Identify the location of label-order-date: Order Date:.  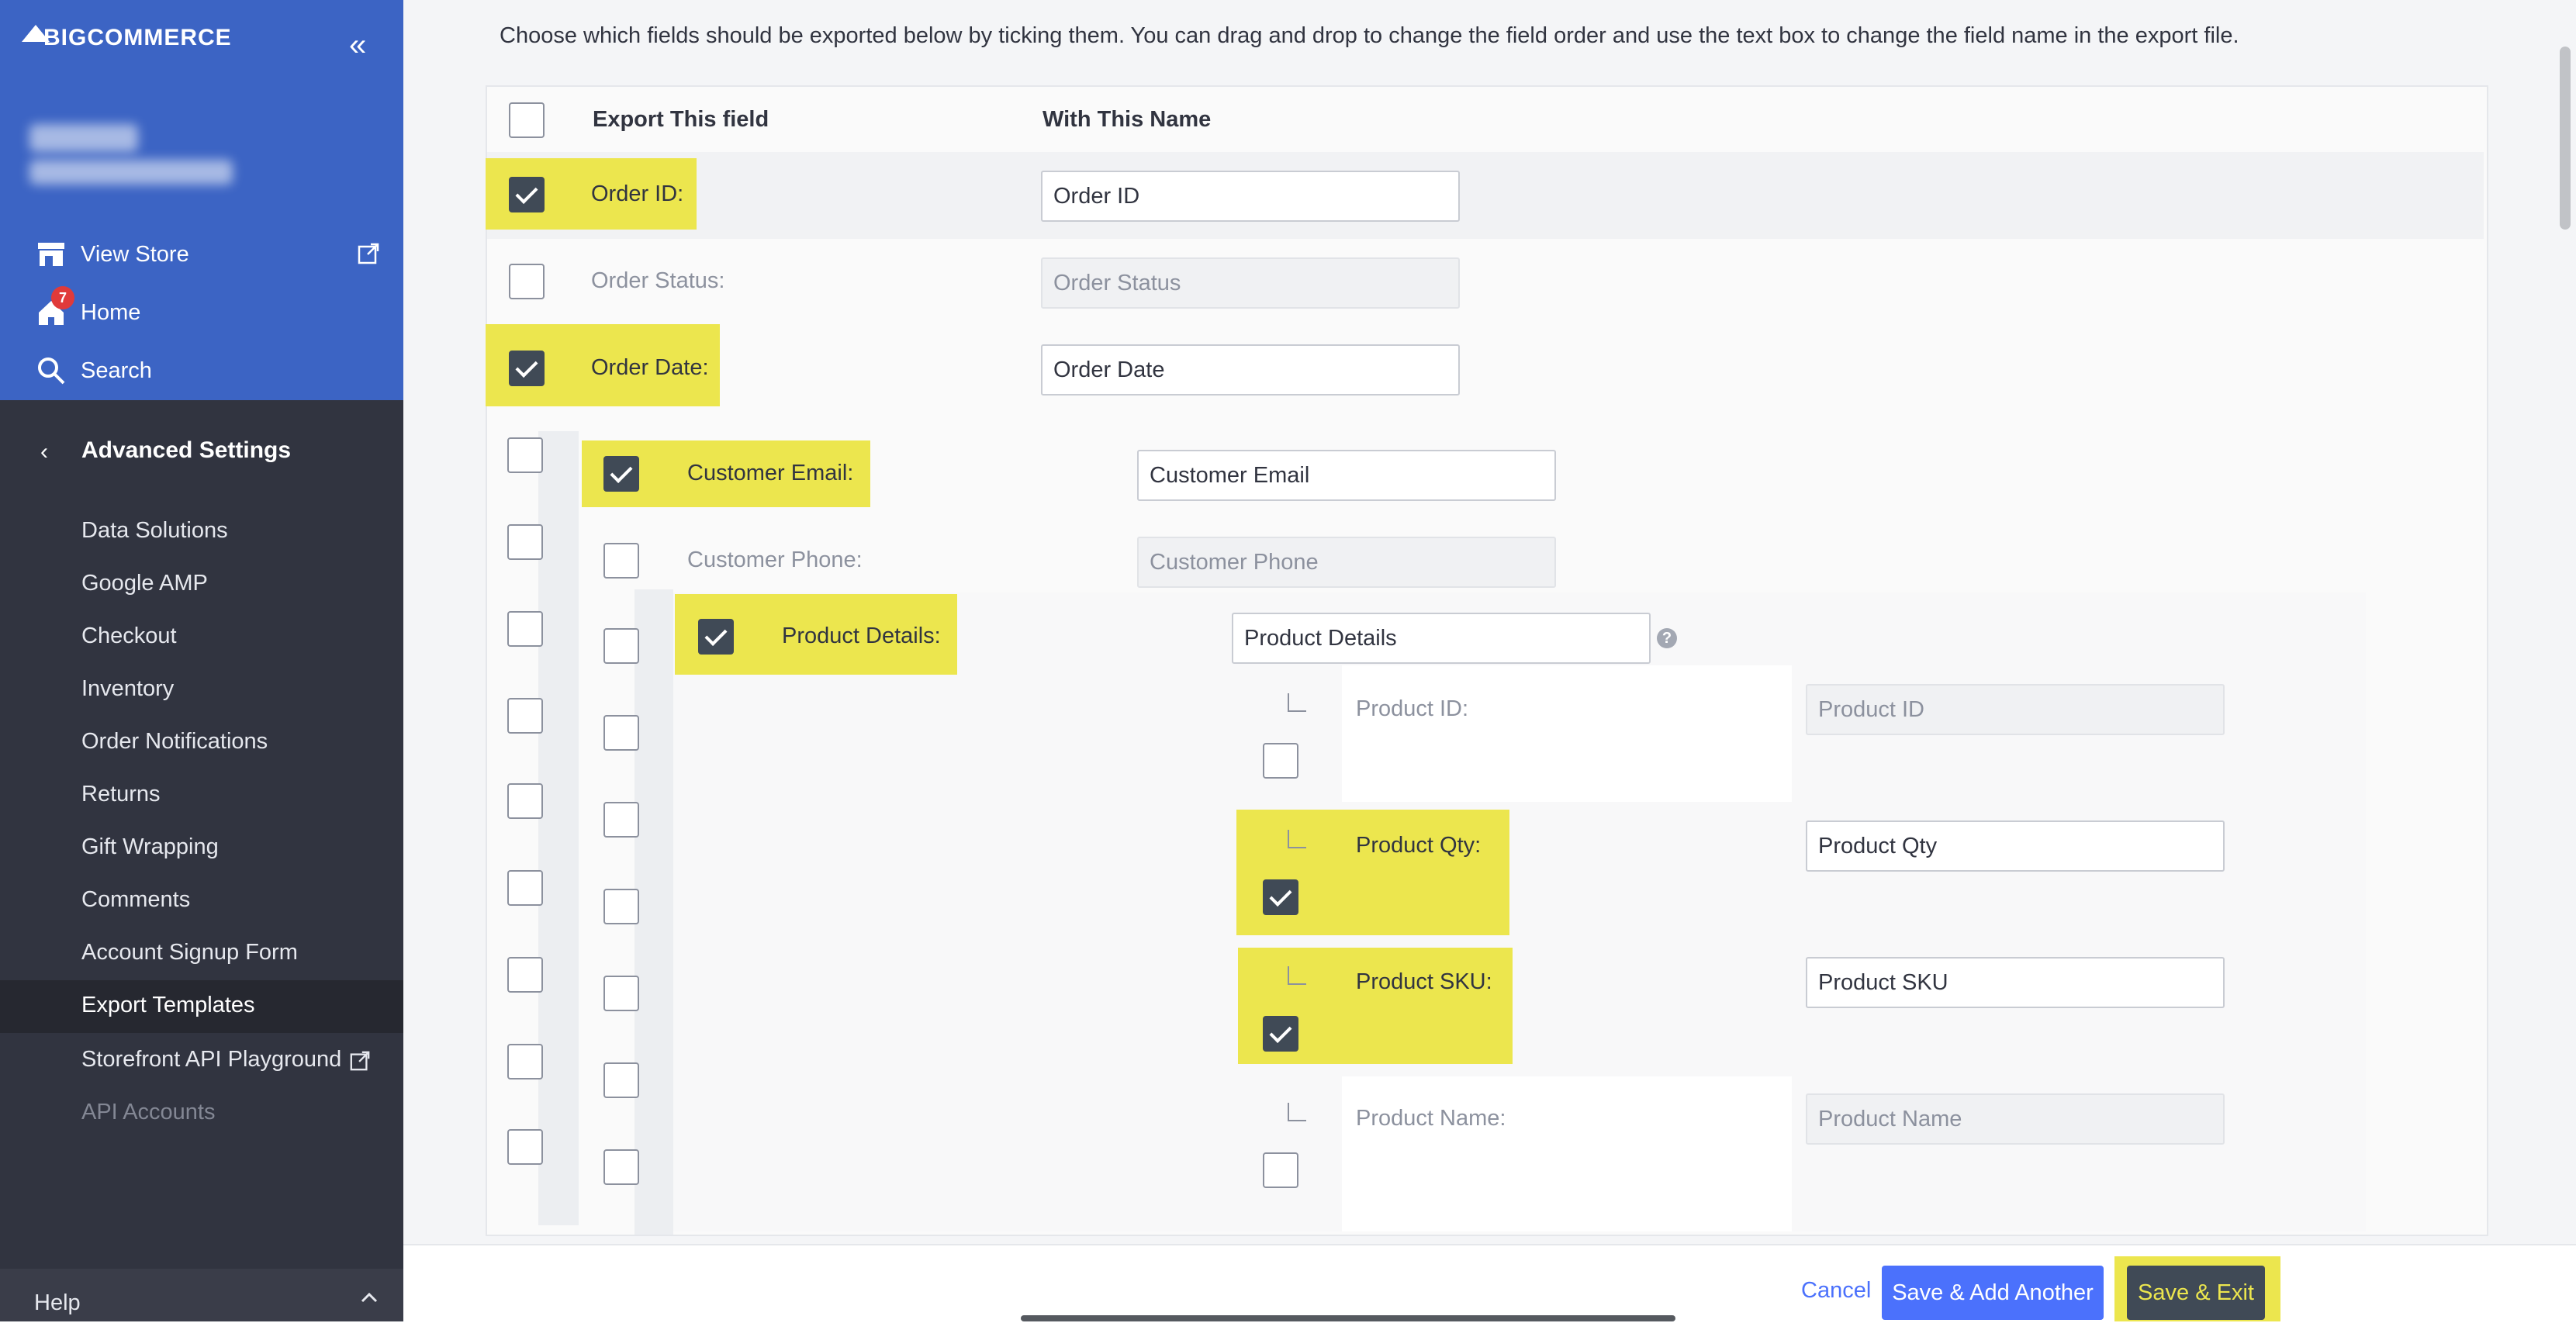
(650, 367).